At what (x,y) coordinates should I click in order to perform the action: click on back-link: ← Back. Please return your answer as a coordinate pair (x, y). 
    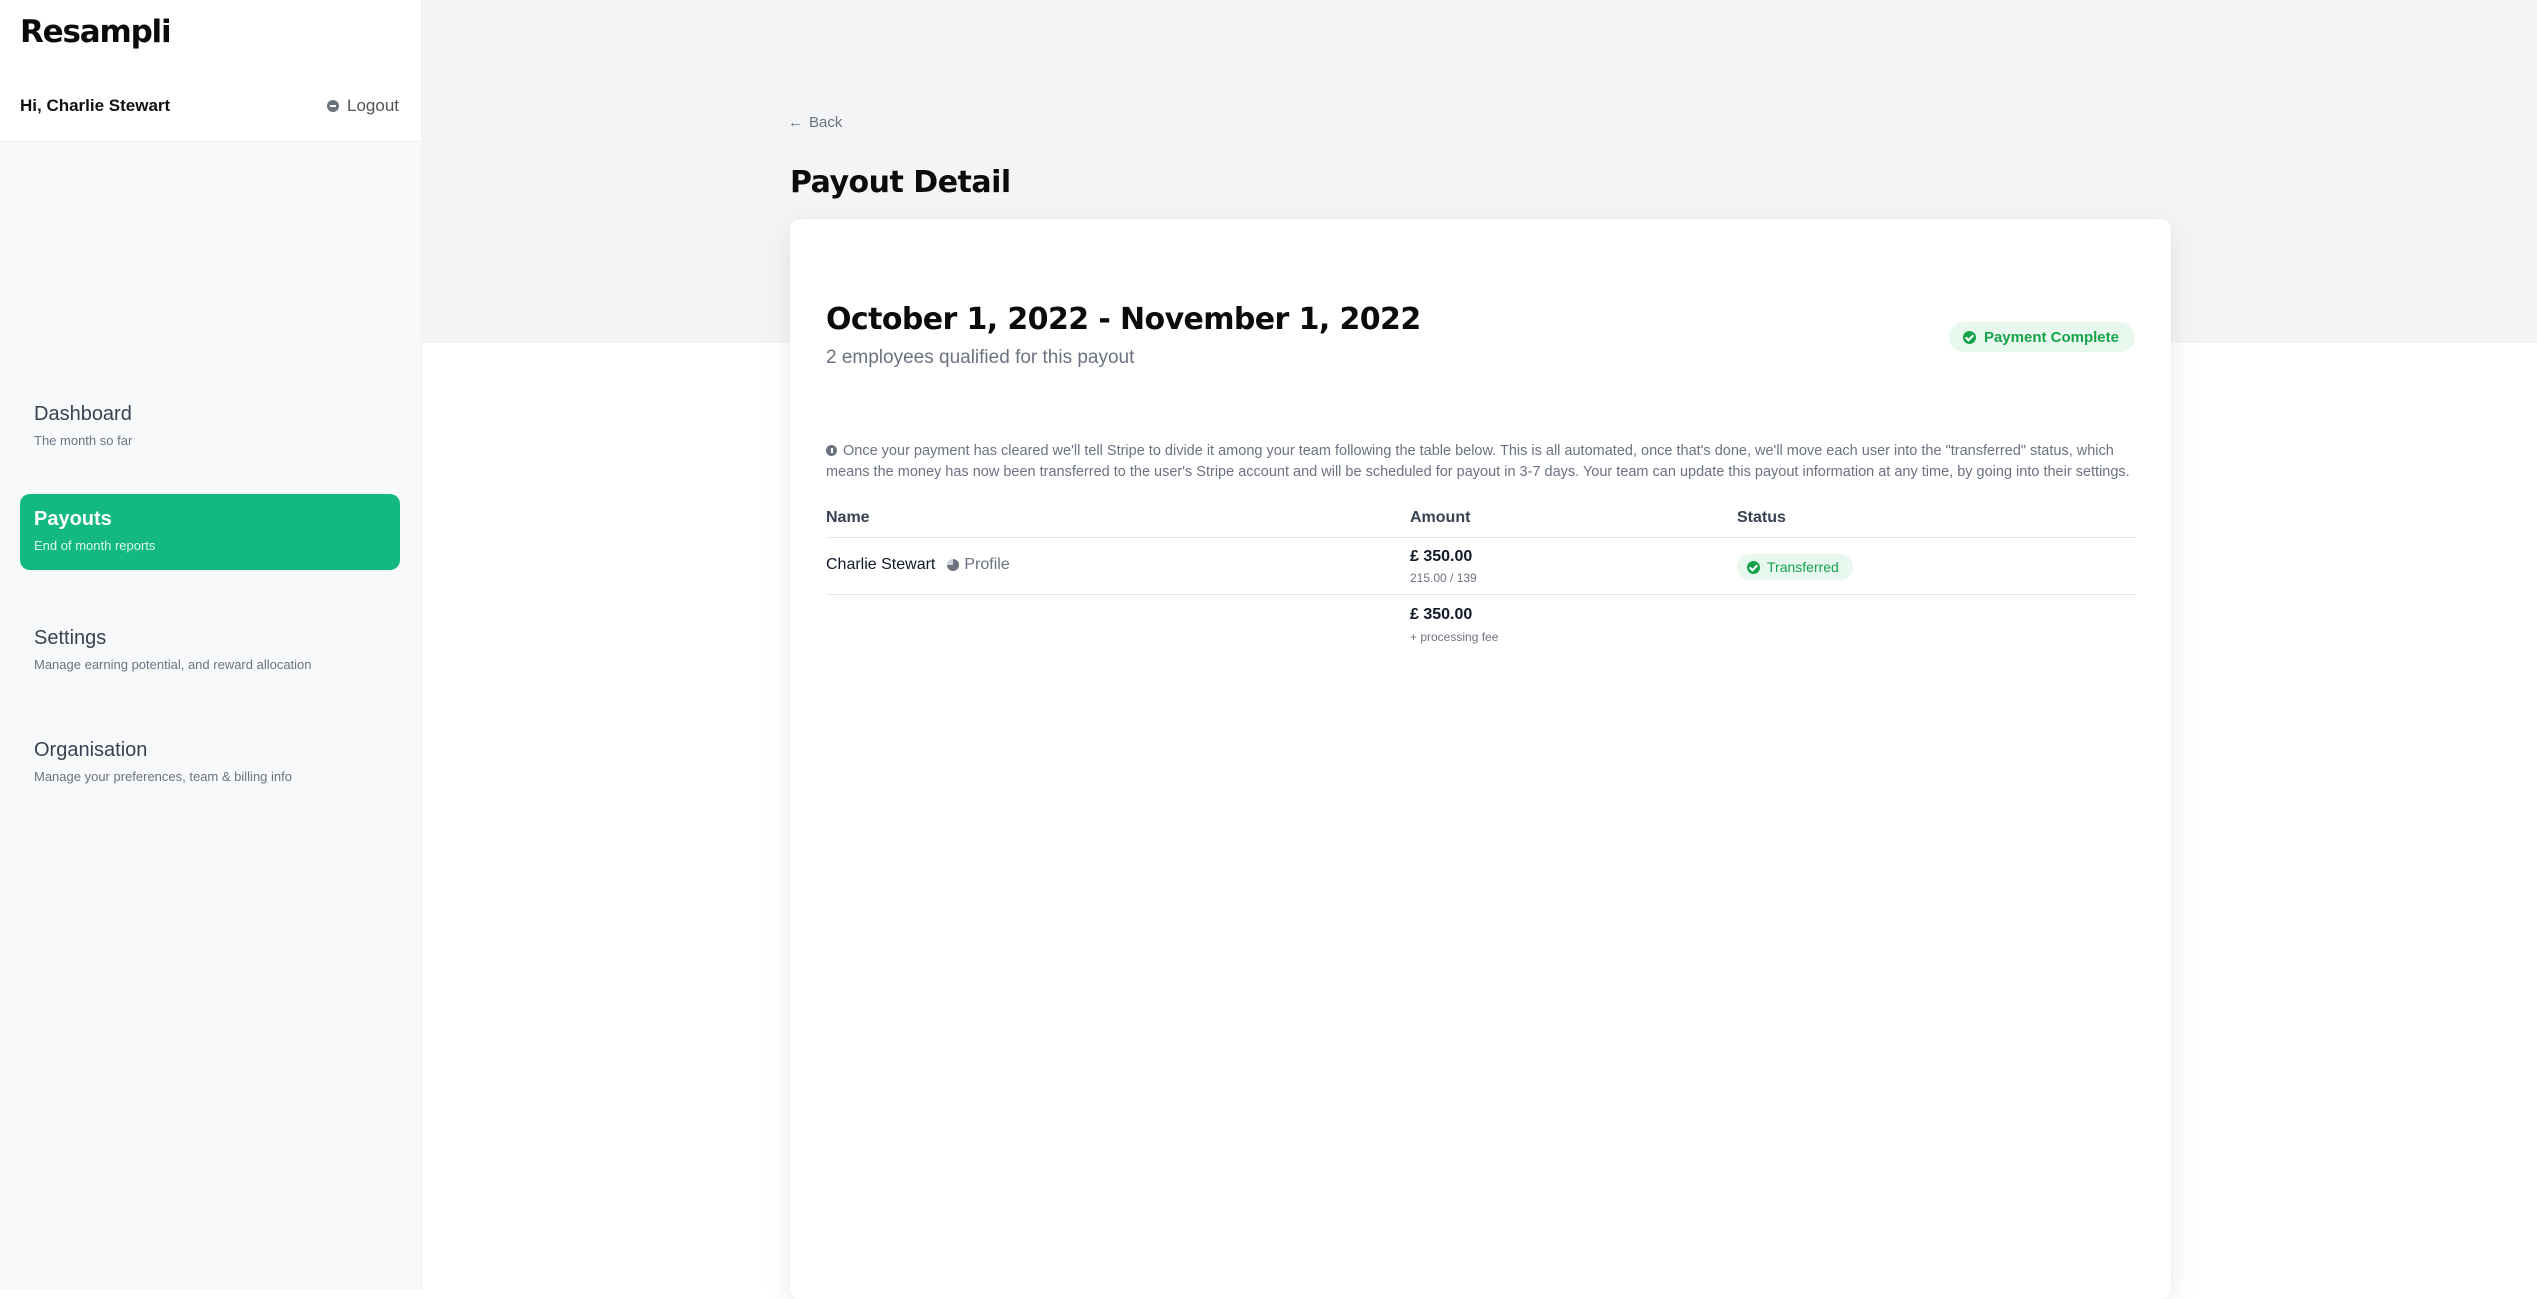
    Looking at the image, I should click on (815, 122).